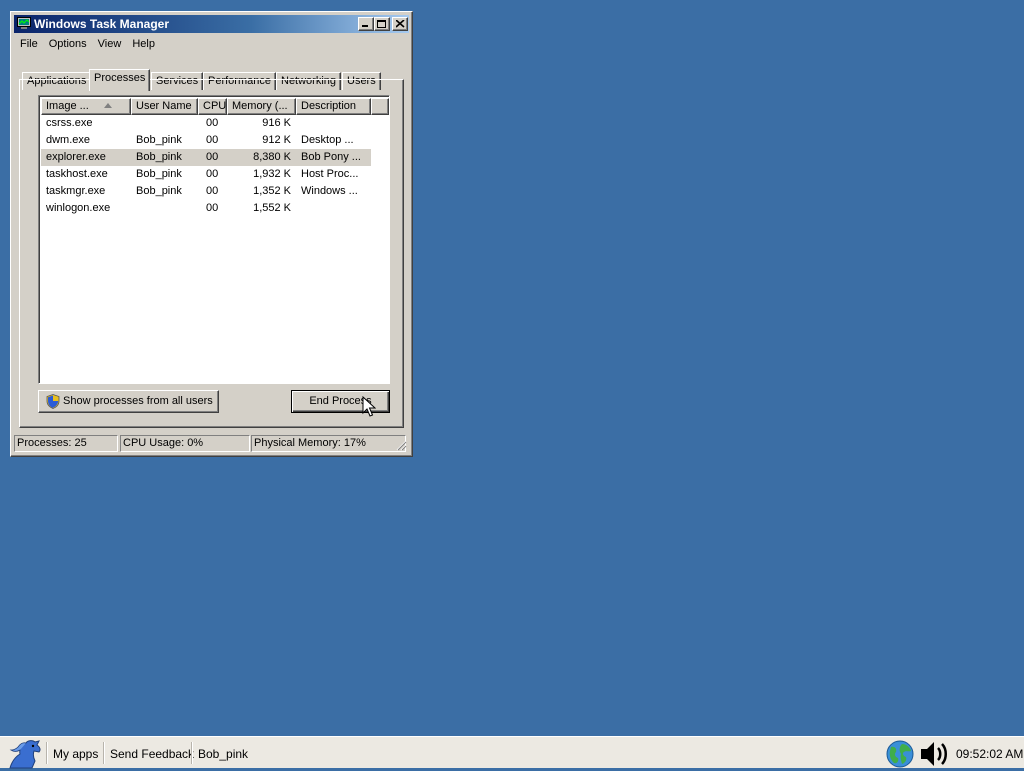  I want to click on volume-speaker-icon, so click(935, 754).